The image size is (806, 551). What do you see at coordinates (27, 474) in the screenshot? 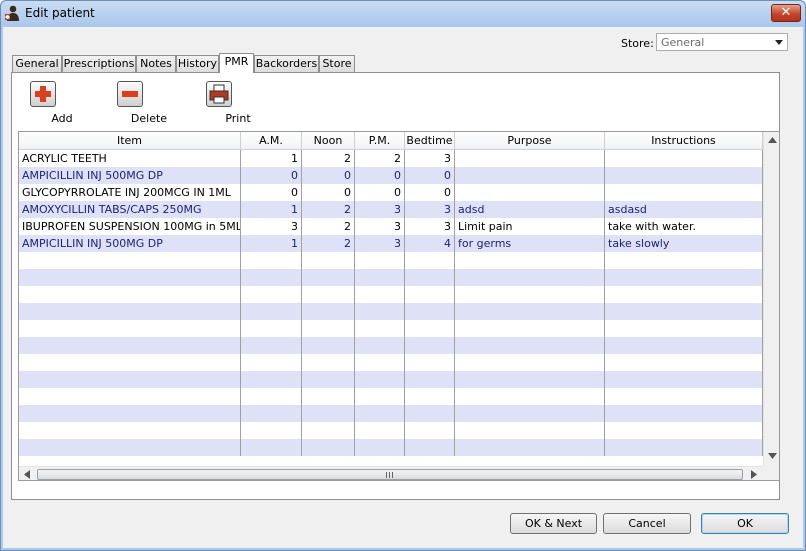
I see `scroll-left-icon` at bounding box center [27, 474].